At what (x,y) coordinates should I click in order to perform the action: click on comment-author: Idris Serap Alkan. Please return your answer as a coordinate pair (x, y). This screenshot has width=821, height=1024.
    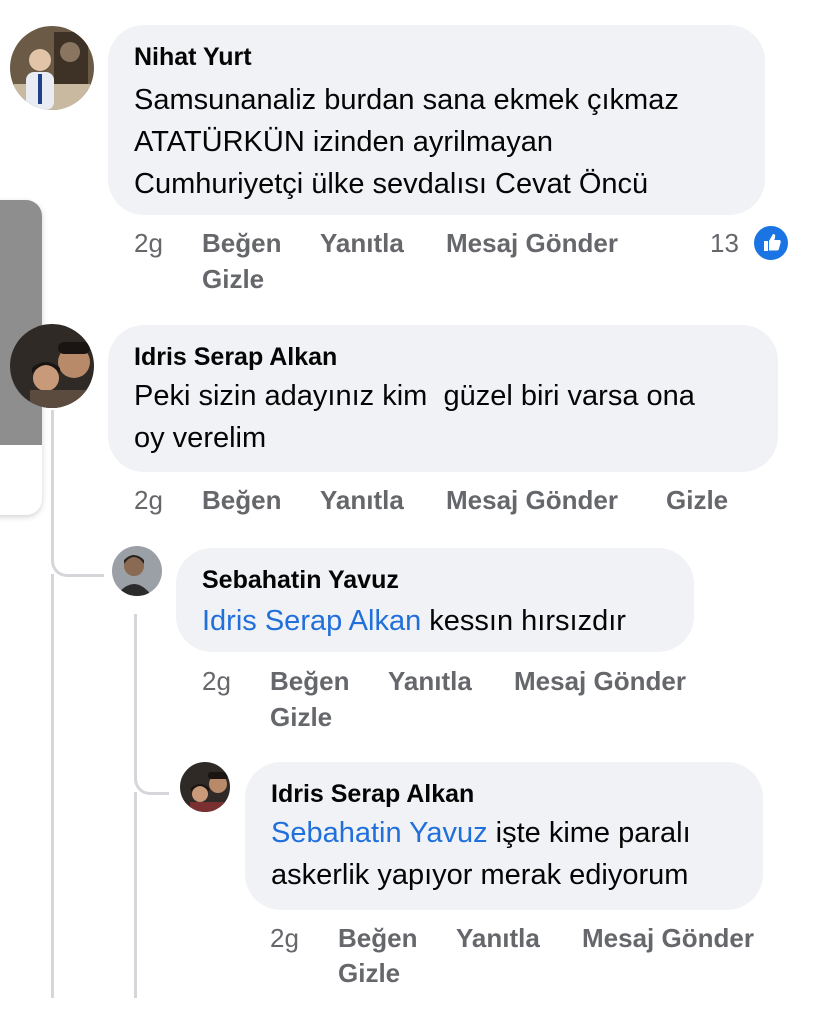
    Looking at the image, I should click on (235, 357).